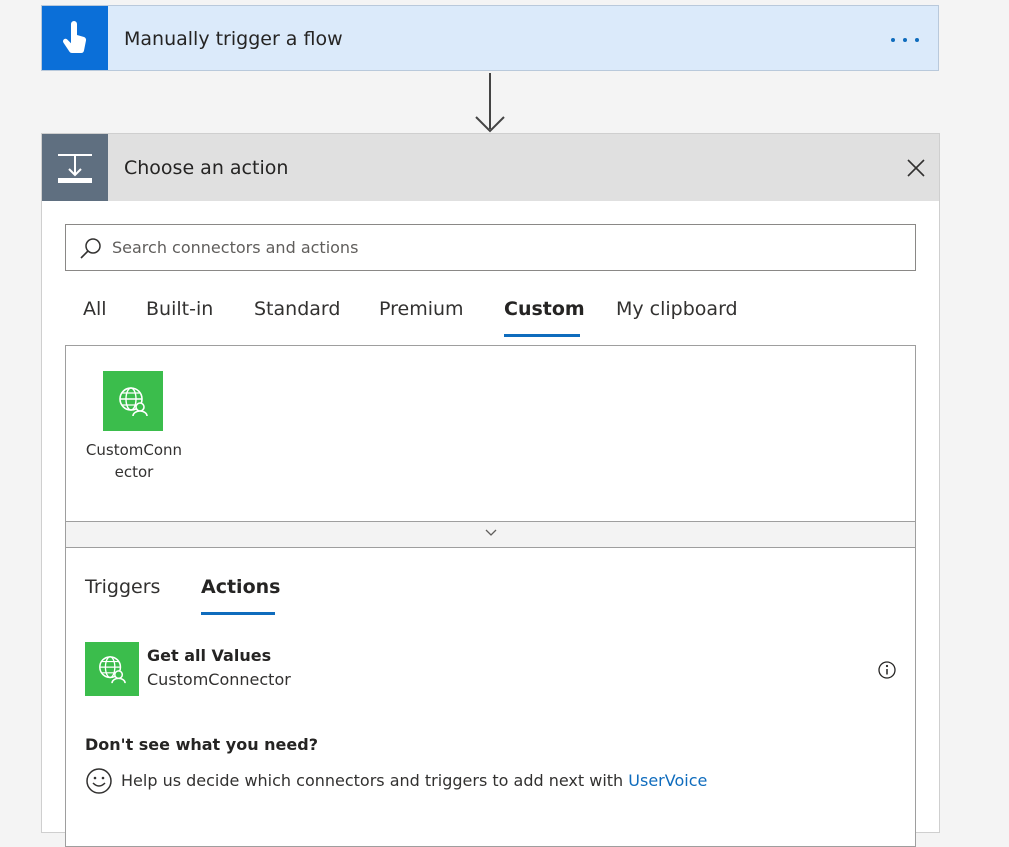 This screenshot has height=847, width=1009. I want to click on down-arrow-icon, so click(490, 103).